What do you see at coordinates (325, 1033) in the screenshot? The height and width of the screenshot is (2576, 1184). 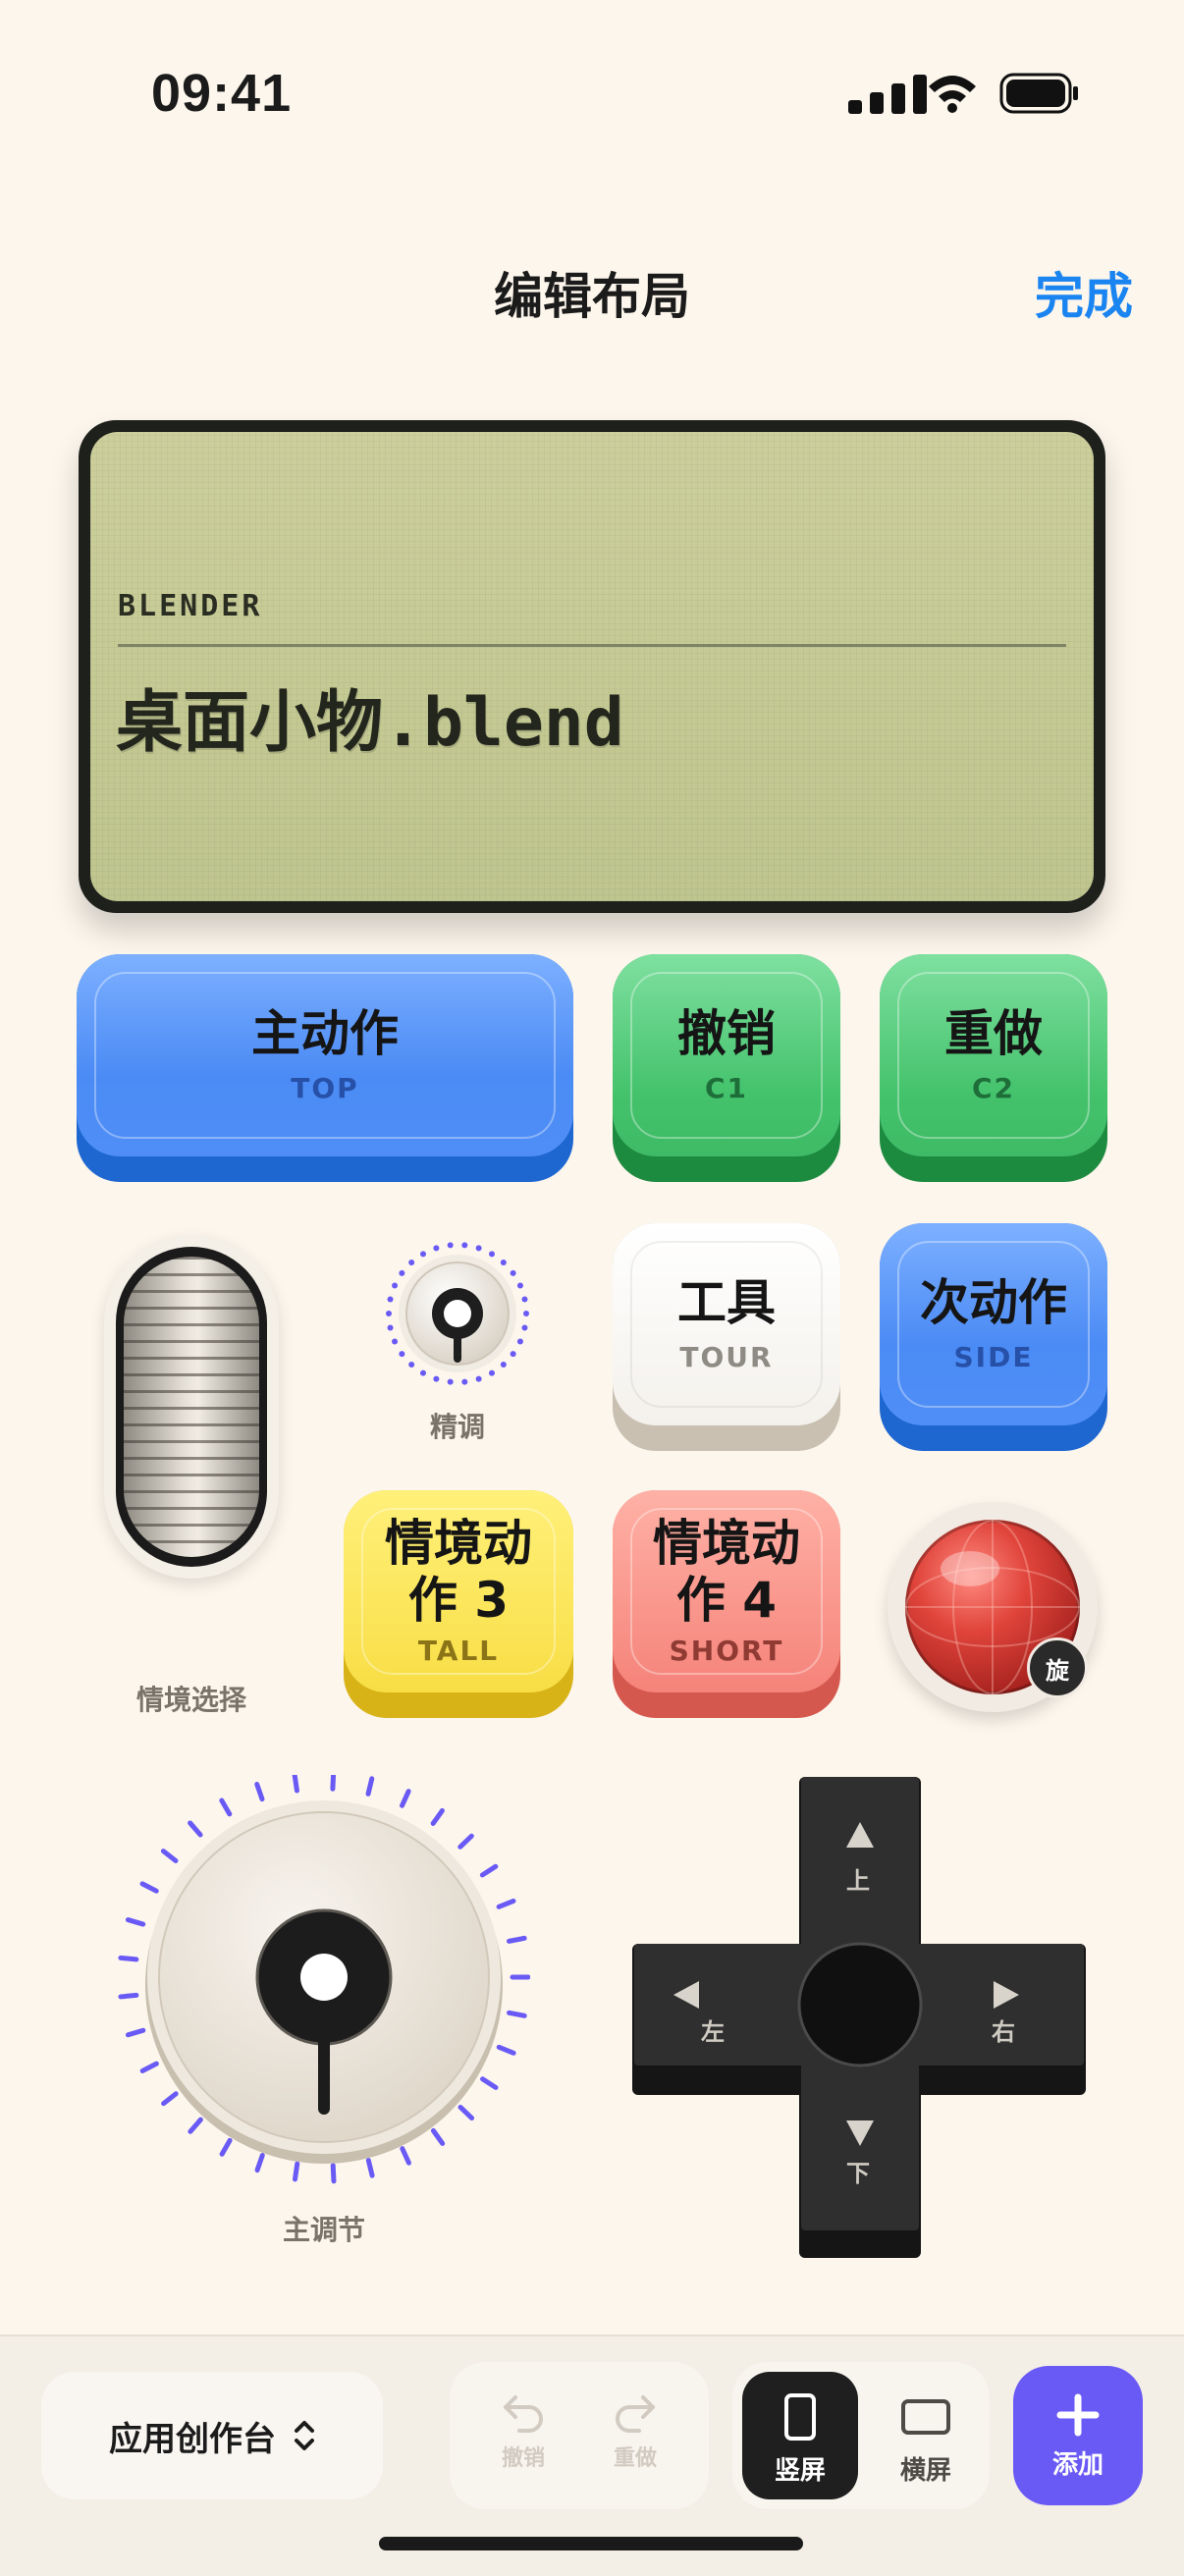 I see `primary-action-label: 主动作` at bounding box center [325, 1033].